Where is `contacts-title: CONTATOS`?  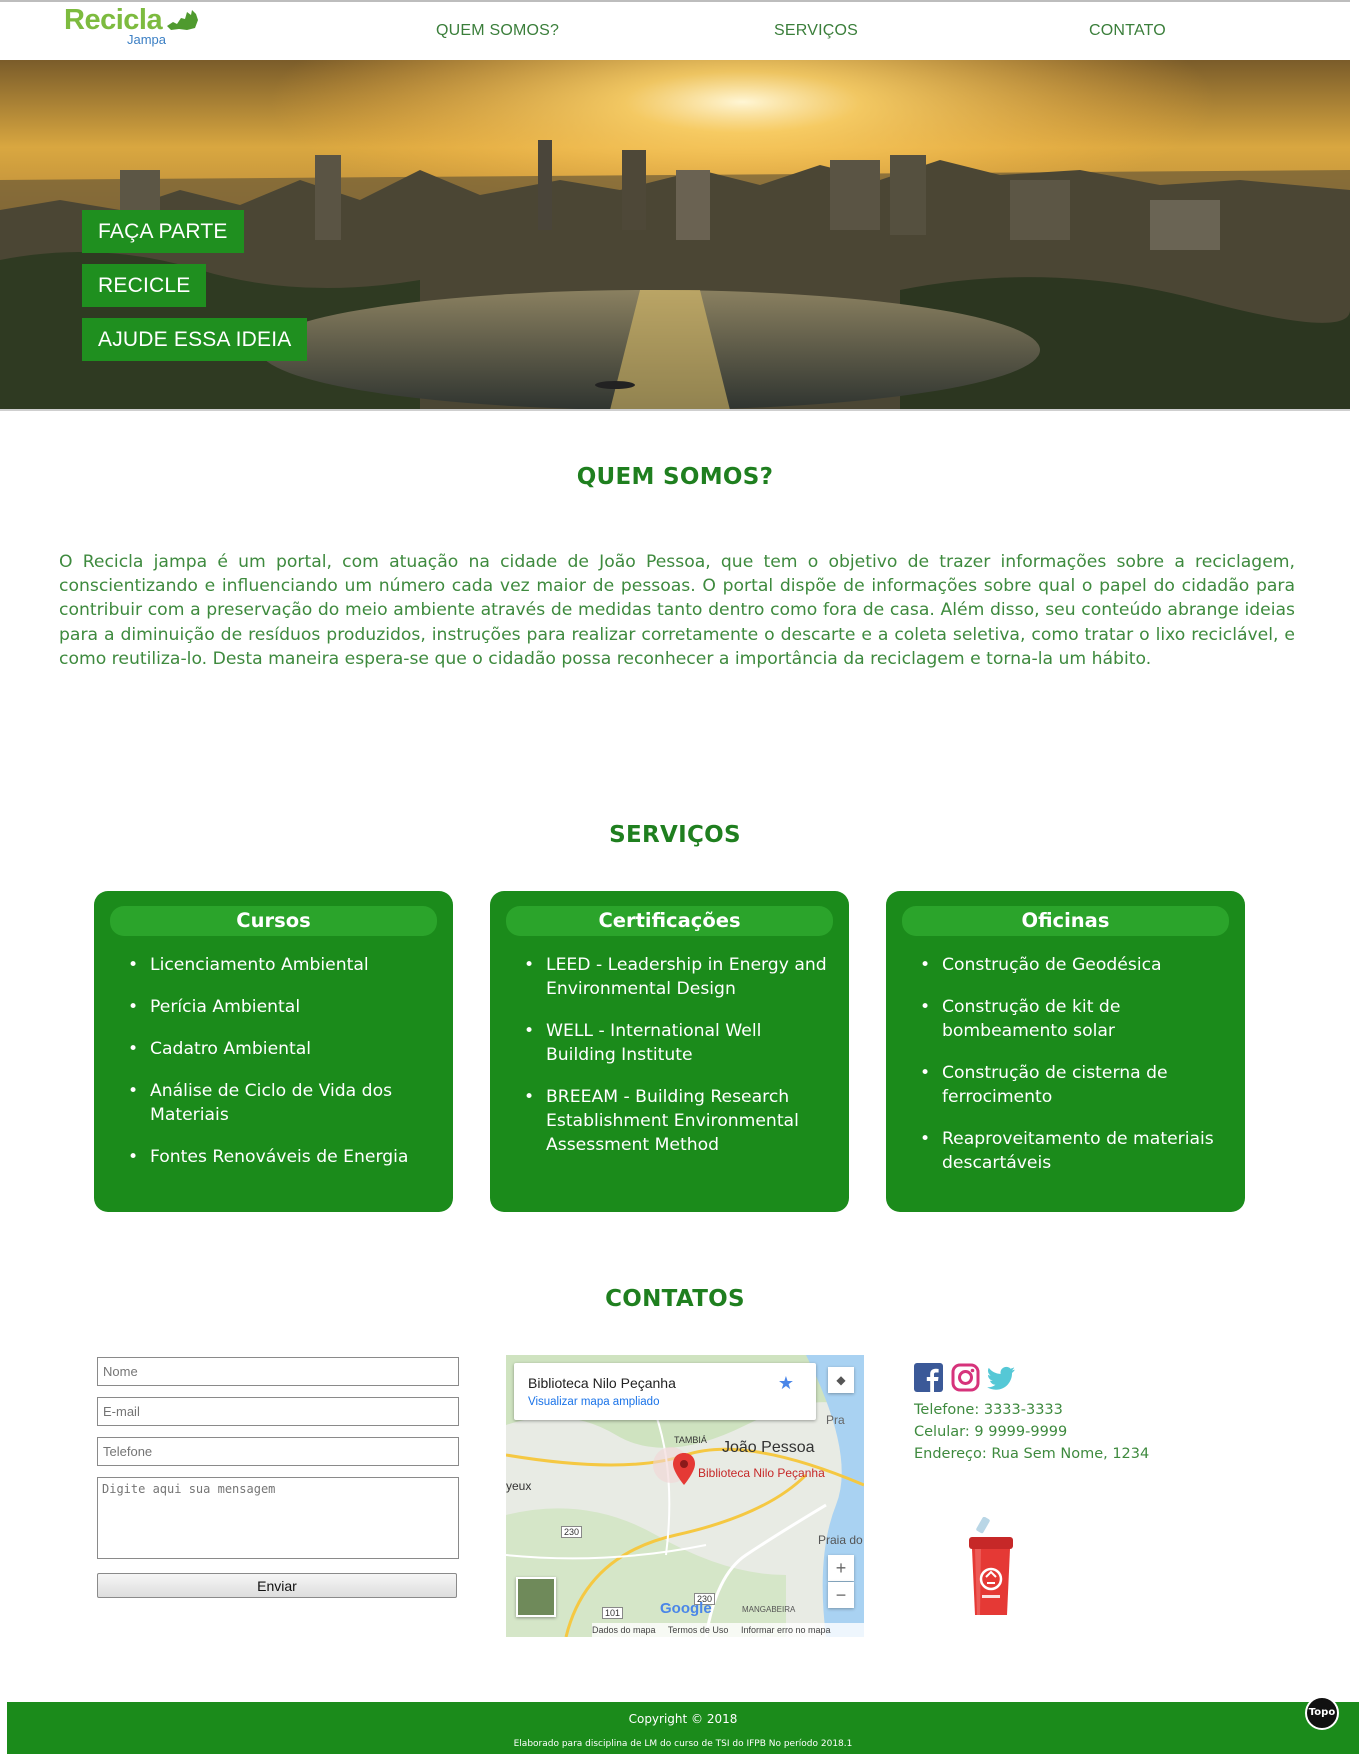
contacts-title: CONTATOS is located at coordinates (675, 1299).